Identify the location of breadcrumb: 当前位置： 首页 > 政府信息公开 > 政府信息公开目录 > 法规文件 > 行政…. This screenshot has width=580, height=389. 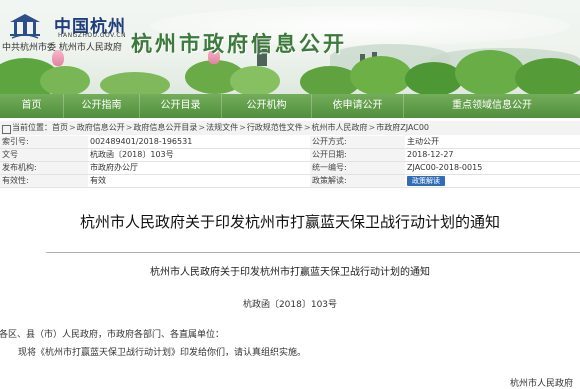
(290, 128).